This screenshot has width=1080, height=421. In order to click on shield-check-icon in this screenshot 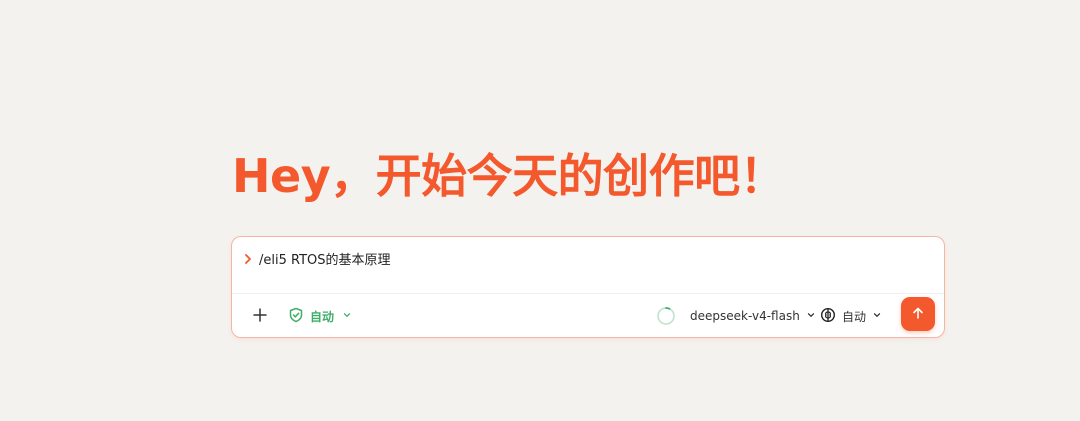, I will do `click(296, 316)`.